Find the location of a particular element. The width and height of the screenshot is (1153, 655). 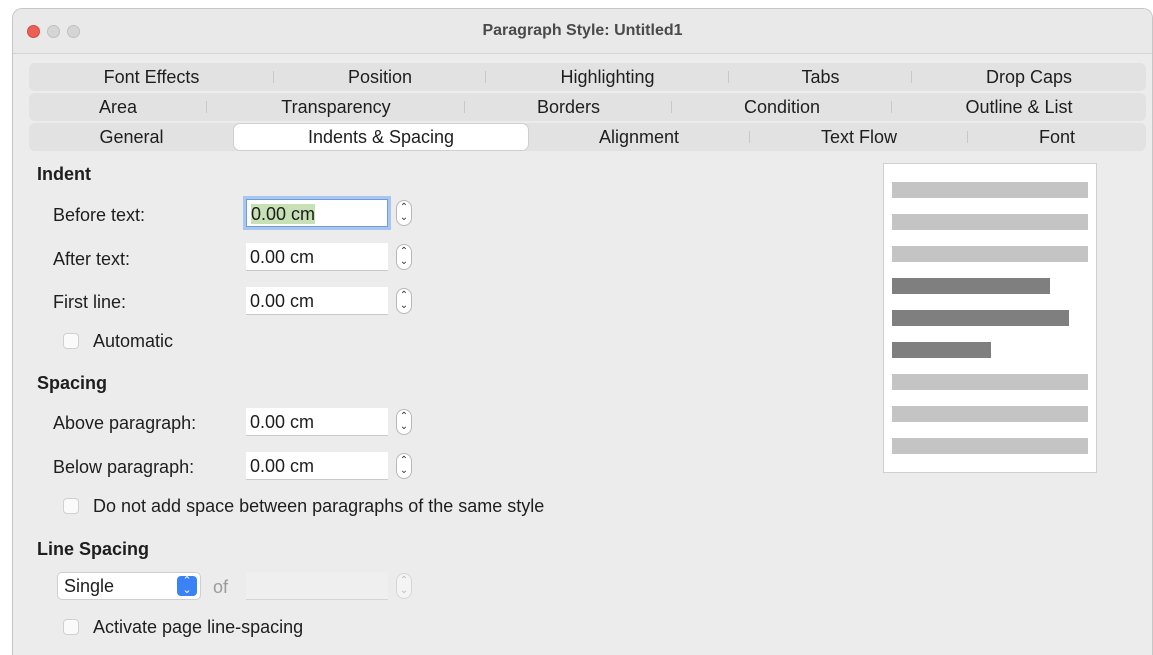

below-paragraph-label: Below paragraph: is located at coordinates (124, 467).